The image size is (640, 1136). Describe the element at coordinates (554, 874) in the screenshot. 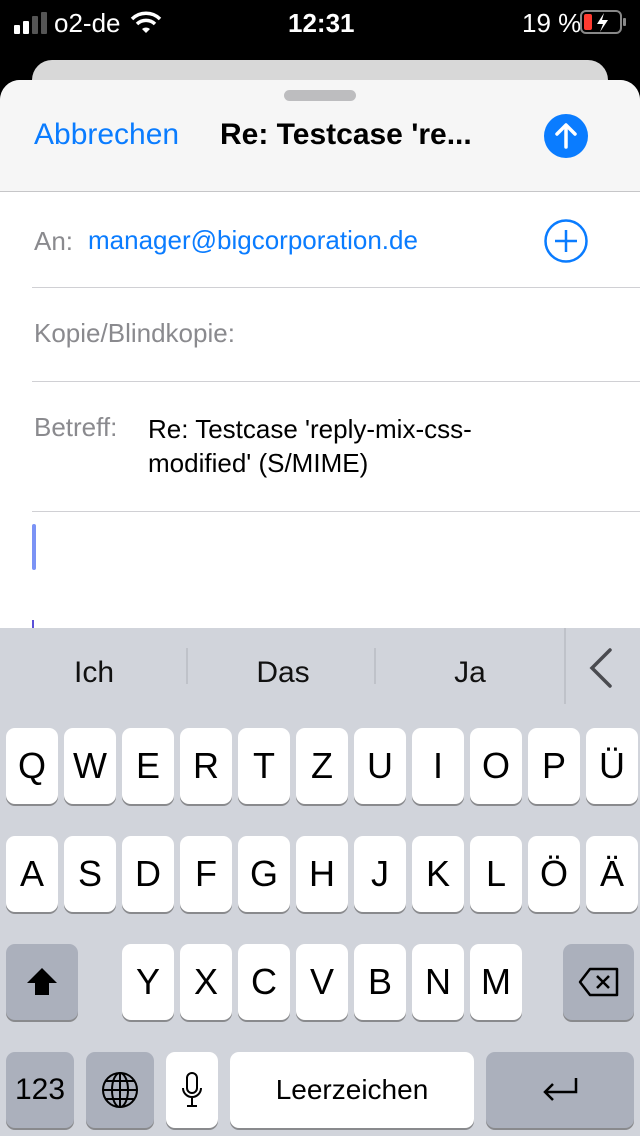

I see `key-ö: Ö` at that location.